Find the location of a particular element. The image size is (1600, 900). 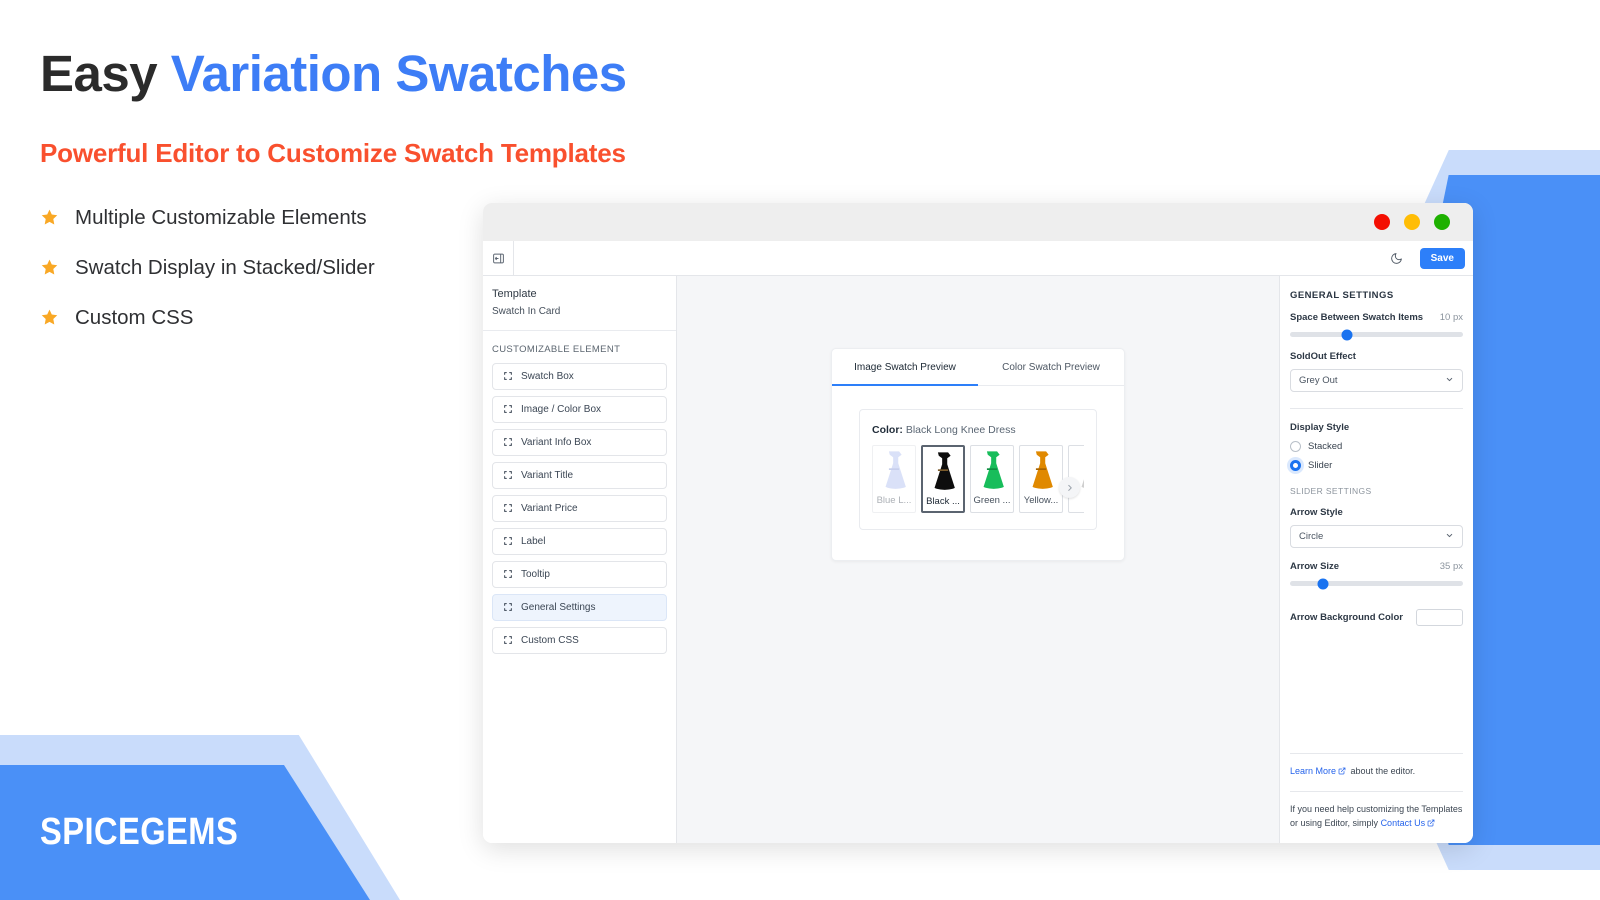

learn-more-link: Learn More is located at coordinates (1313, 771).